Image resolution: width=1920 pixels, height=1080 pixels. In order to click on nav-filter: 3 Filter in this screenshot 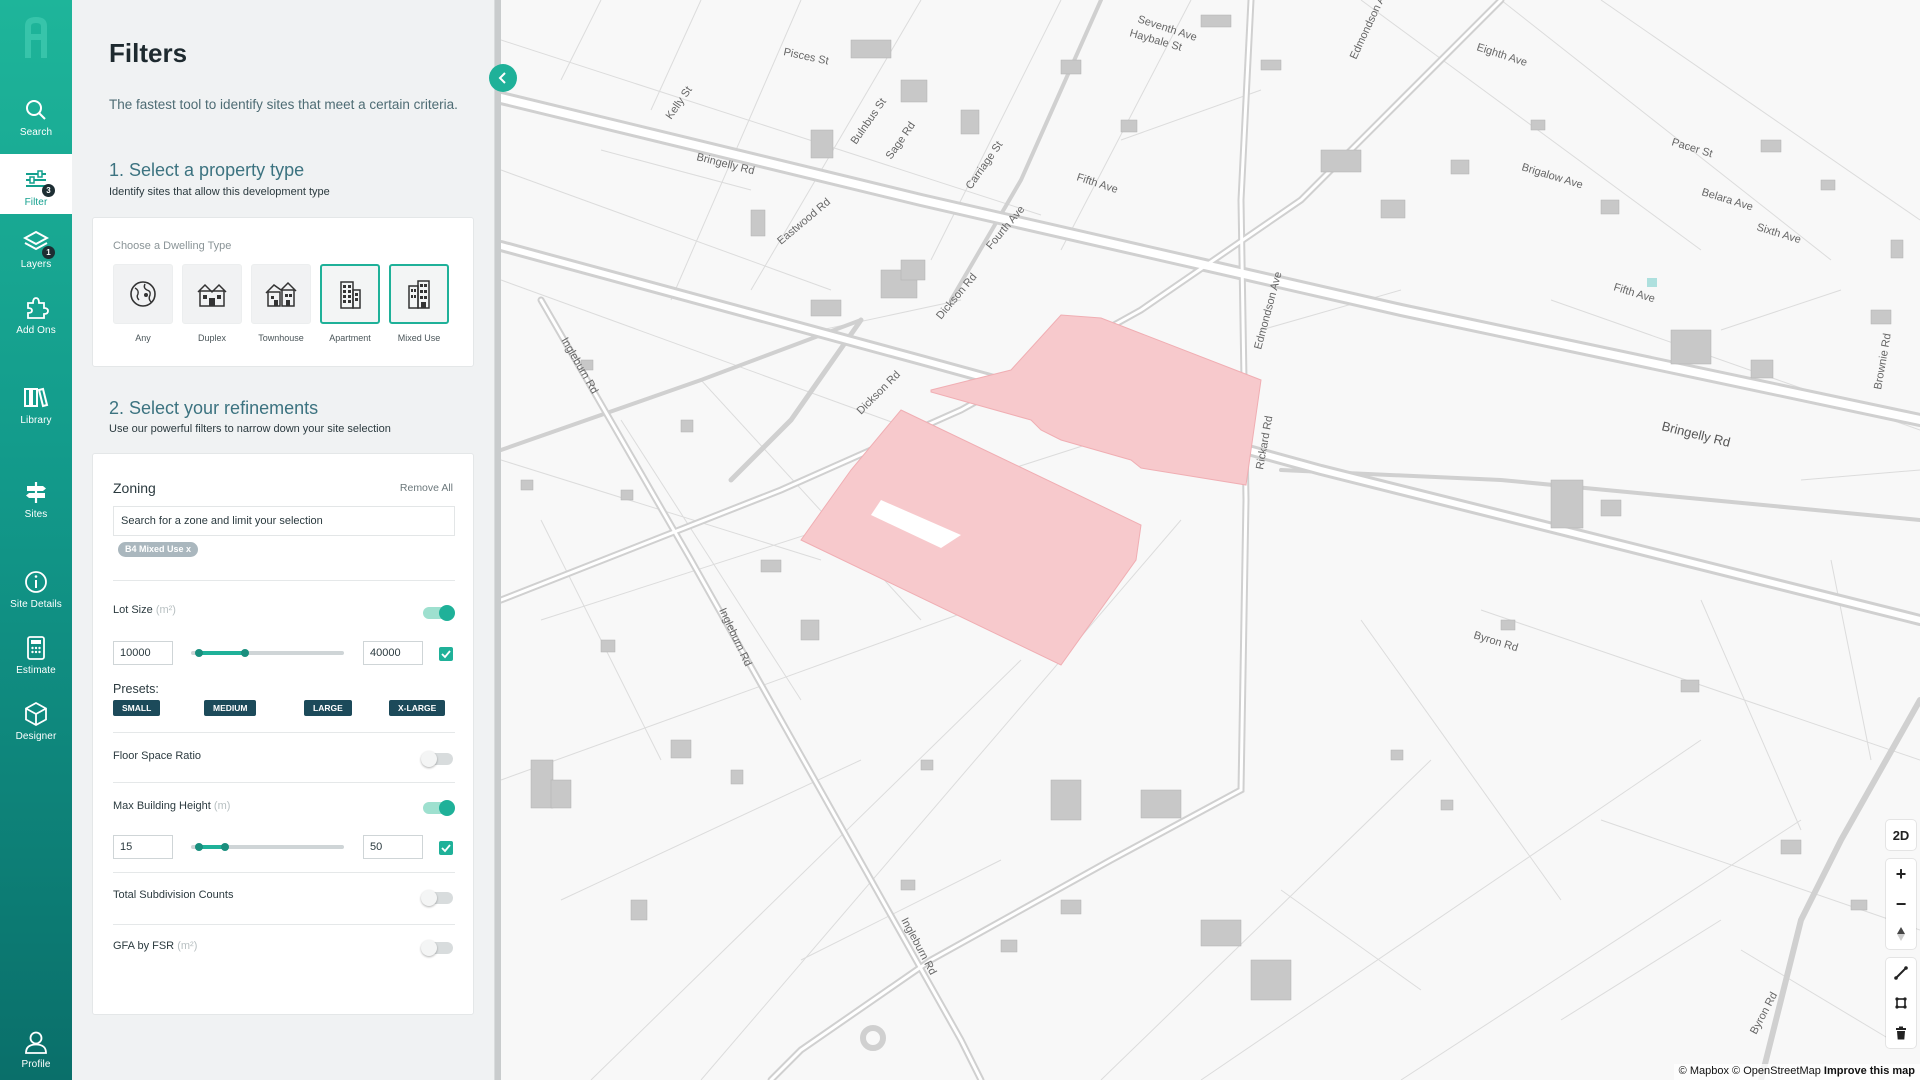, I will do `click(36, 184)`.